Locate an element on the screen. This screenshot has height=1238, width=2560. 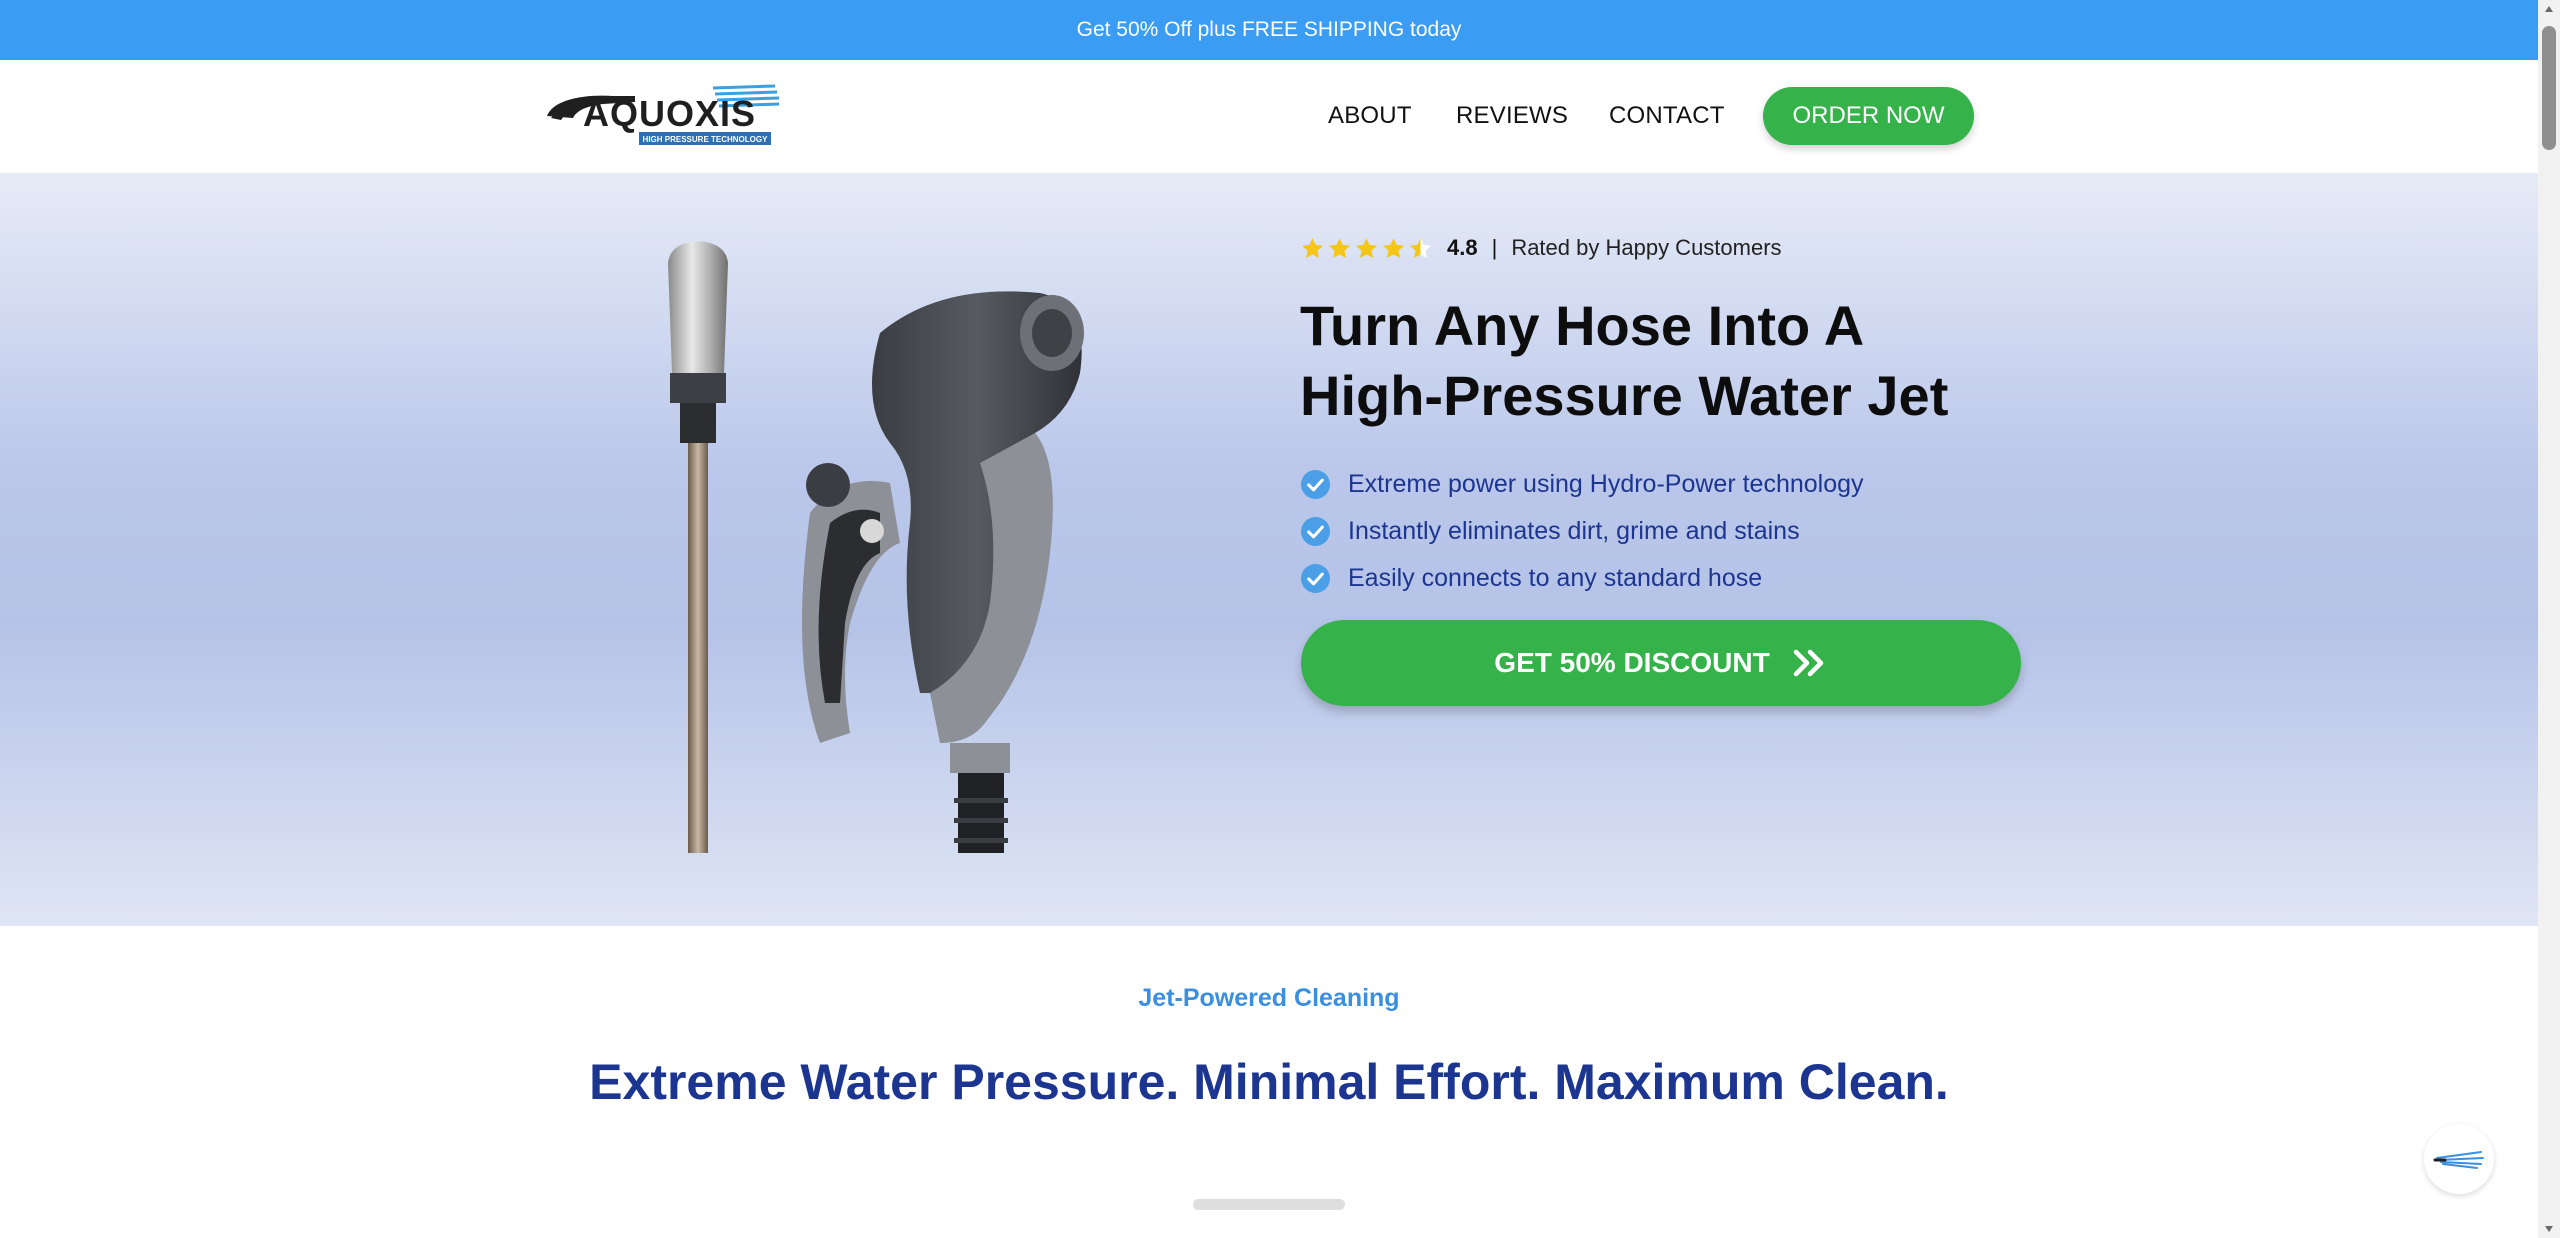
rating-value: 4.8 is located at coordinates (1462, 247).